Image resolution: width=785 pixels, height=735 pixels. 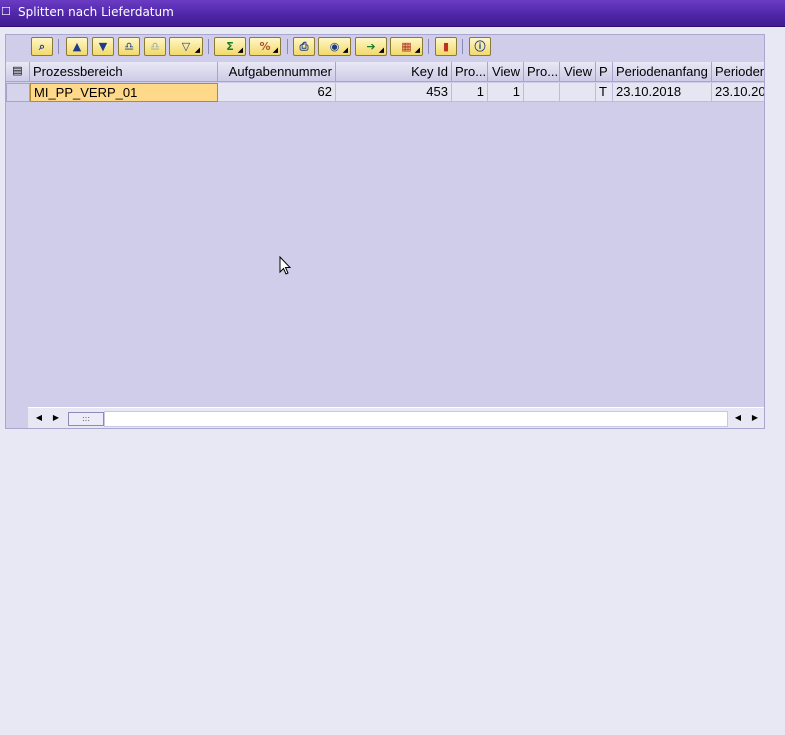 What do you see at coordinates (124, 92) in the screenshot?
I see `table-cell: MI_PP_VERP_01` at bounding box center [124, 92].